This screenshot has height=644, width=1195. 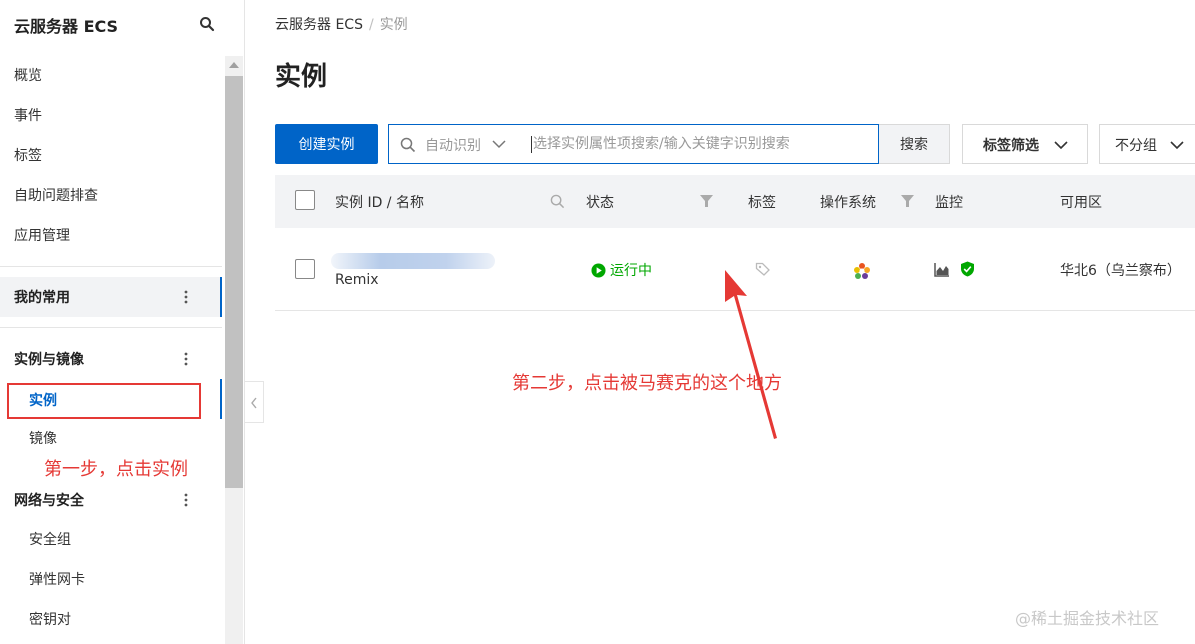 I want to click on play-circle-icon, so click(x=598, y=270).